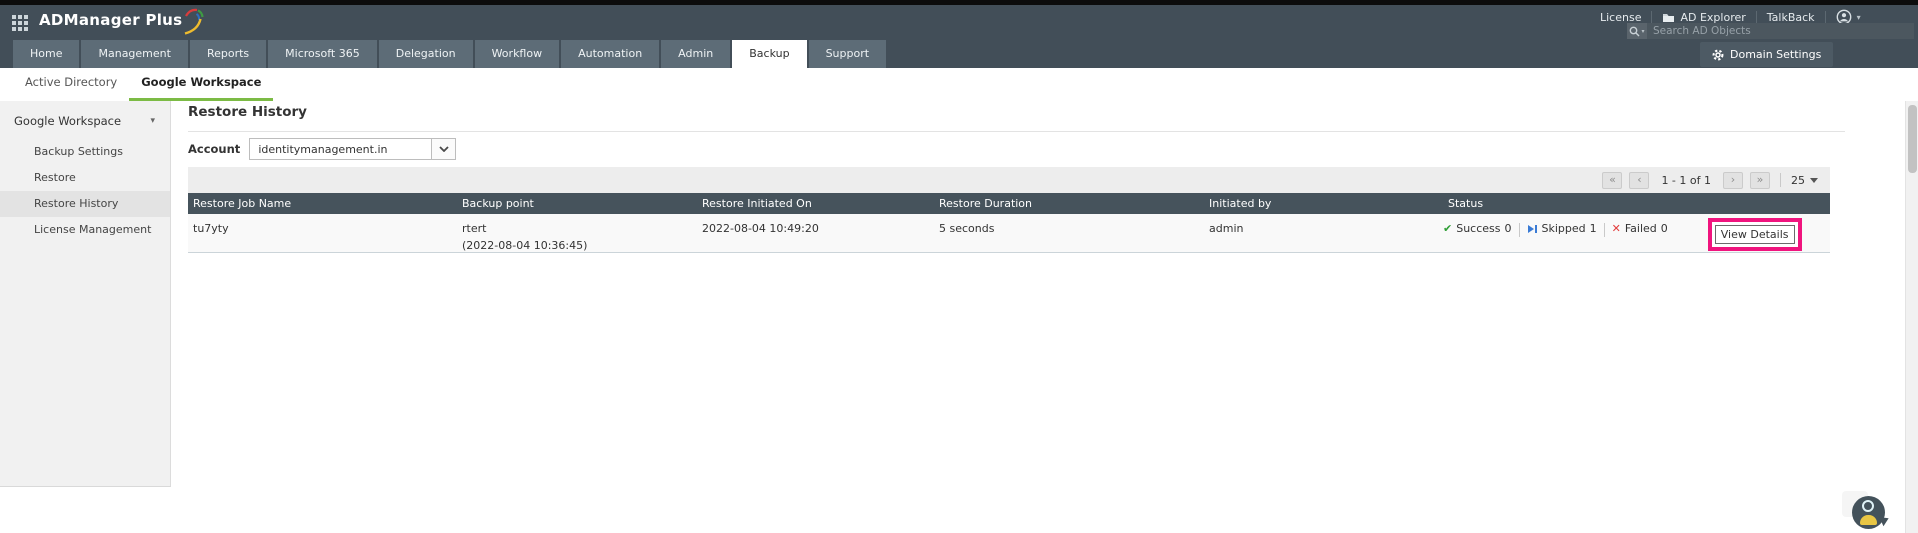 The width and height of the screenshot is (1918, 533). What do you see at coordinates (760, 228) in the screenshot?
I see `cell-initiated-on: 2022-08-04 10:49:20` at bounding box center [760, 228].